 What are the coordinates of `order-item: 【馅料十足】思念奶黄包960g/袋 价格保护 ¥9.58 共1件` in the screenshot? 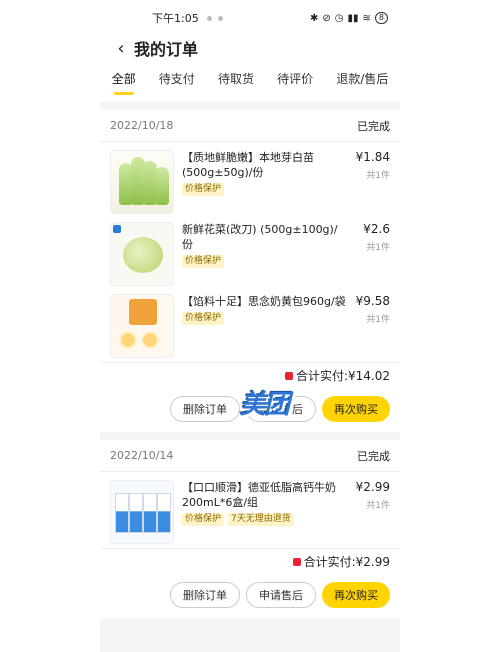 It's located at (250, 322).